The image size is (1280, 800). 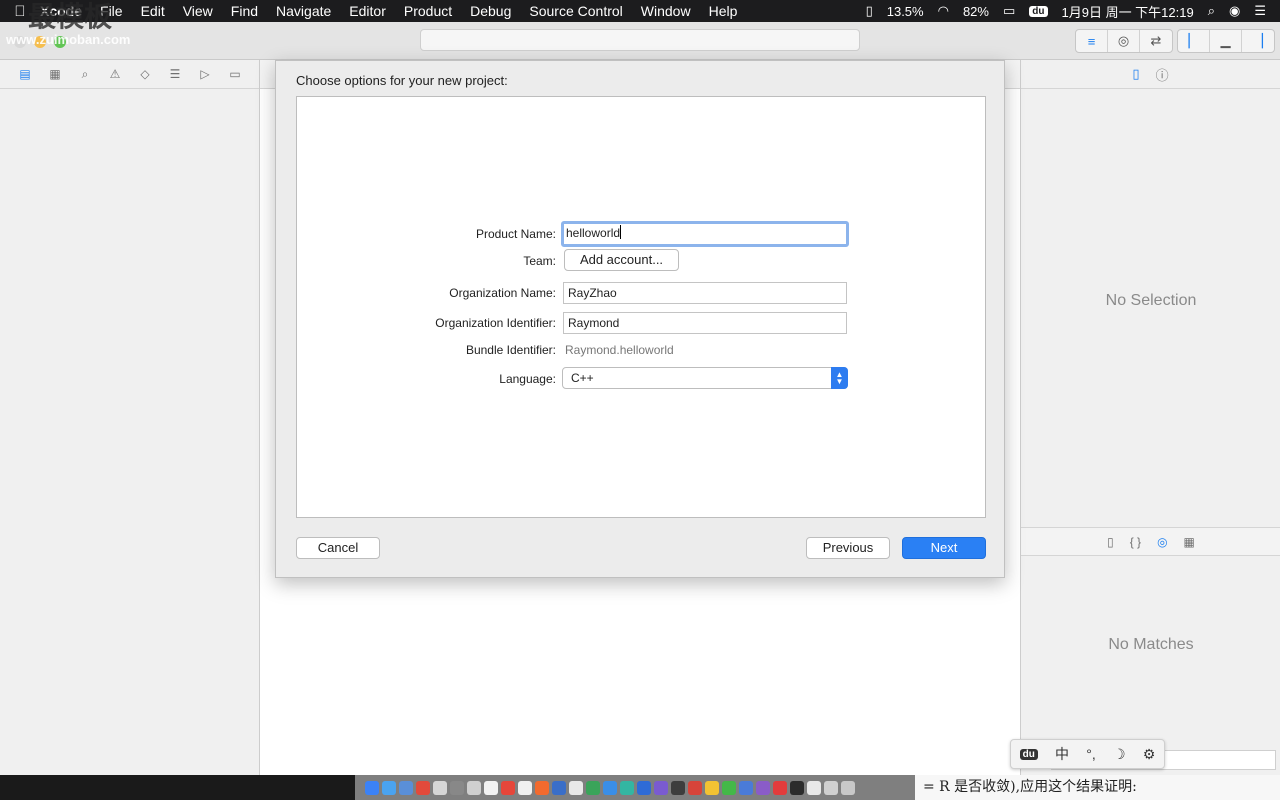 What do you see at coordinates (1149, 754) in the screenshot?
I see `ime-settings-icon: ⚙` at bounding box center [1149, 754].